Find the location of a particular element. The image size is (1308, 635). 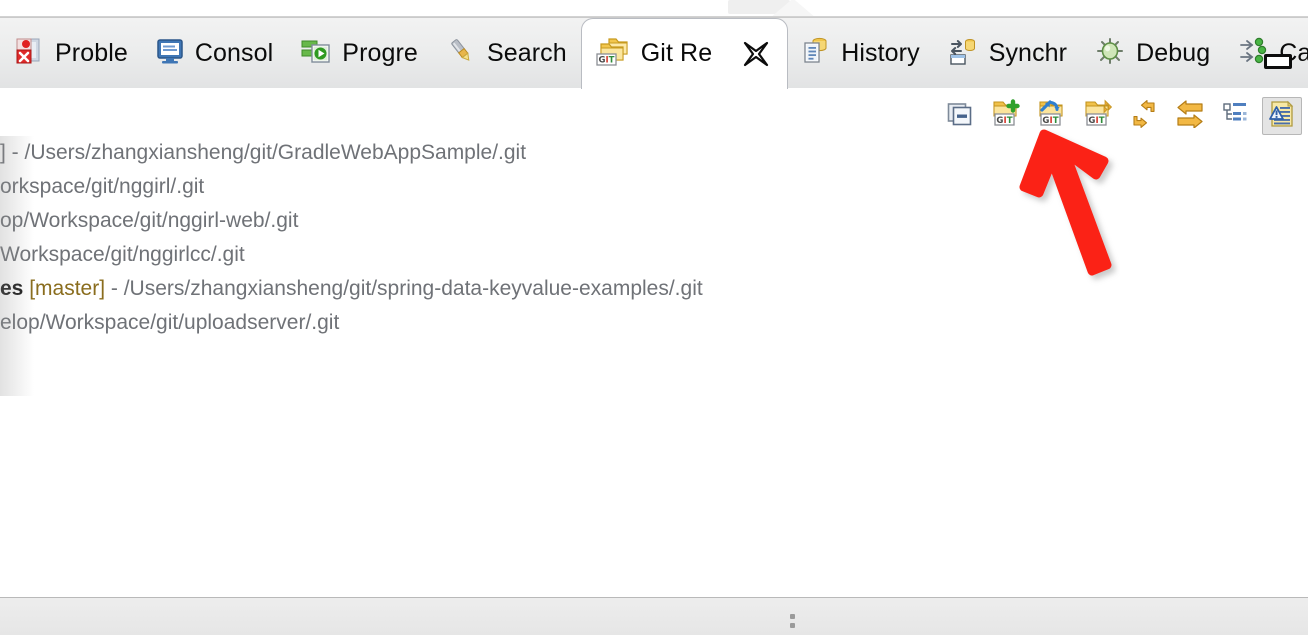

bottom-status-strip is located at coordinates (654, 616).